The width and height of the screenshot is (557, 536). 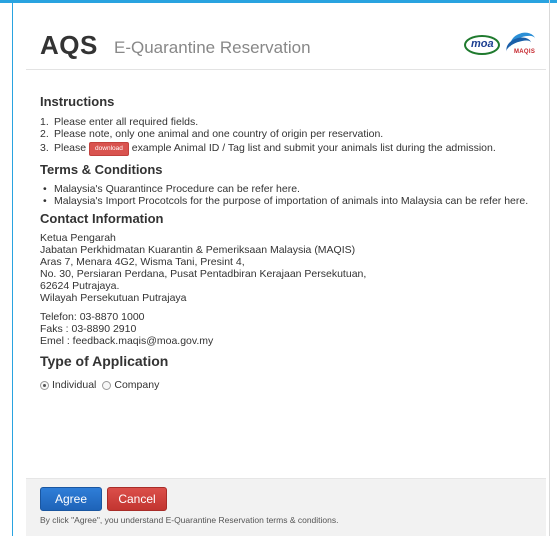 I want to click on window-left-border, so click(x=12, y=268).